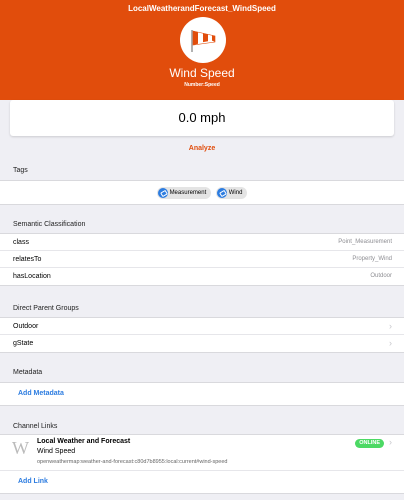  What do you see at coordinates (202, 8) in the screenshot?
I see `item-title: LocalWeatherandForecast_WindSpeed` at bounding box center [202, 8].